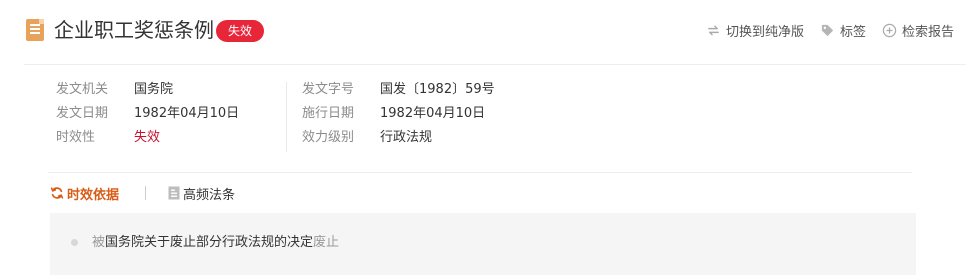  I want to click on repealing-decision-link: 国务院关于废止部分行政法规的决定, so click(209, 242).